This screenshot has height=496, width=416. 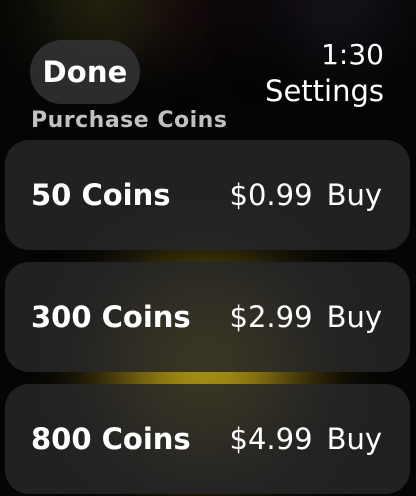 I want to click on coin-package-purchase: $2.99 Buy, so click(x=306, y=317).